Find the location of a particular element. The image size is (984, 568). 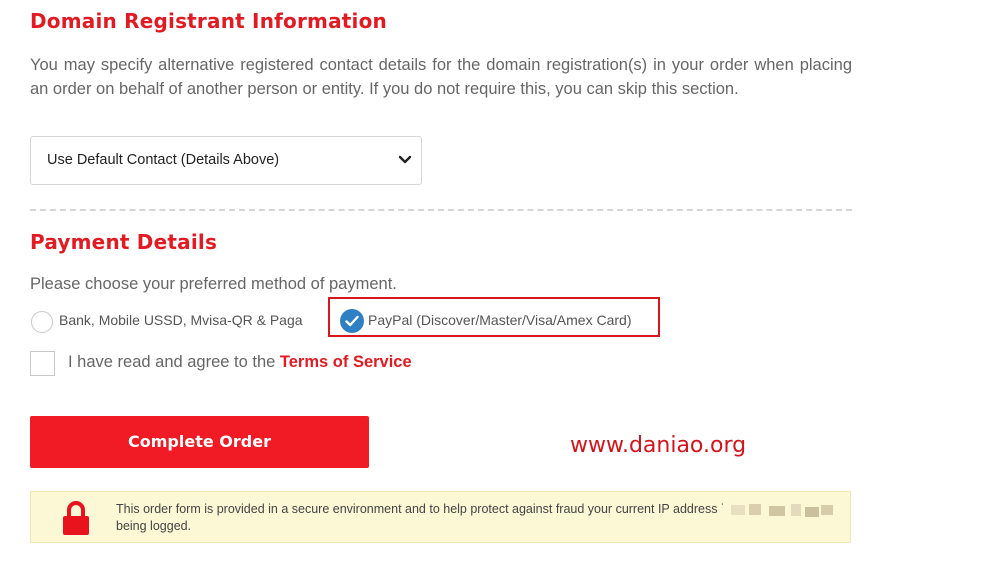

contact-select: Use Default Contact (Details Above) is located at coordinates (226, 160).